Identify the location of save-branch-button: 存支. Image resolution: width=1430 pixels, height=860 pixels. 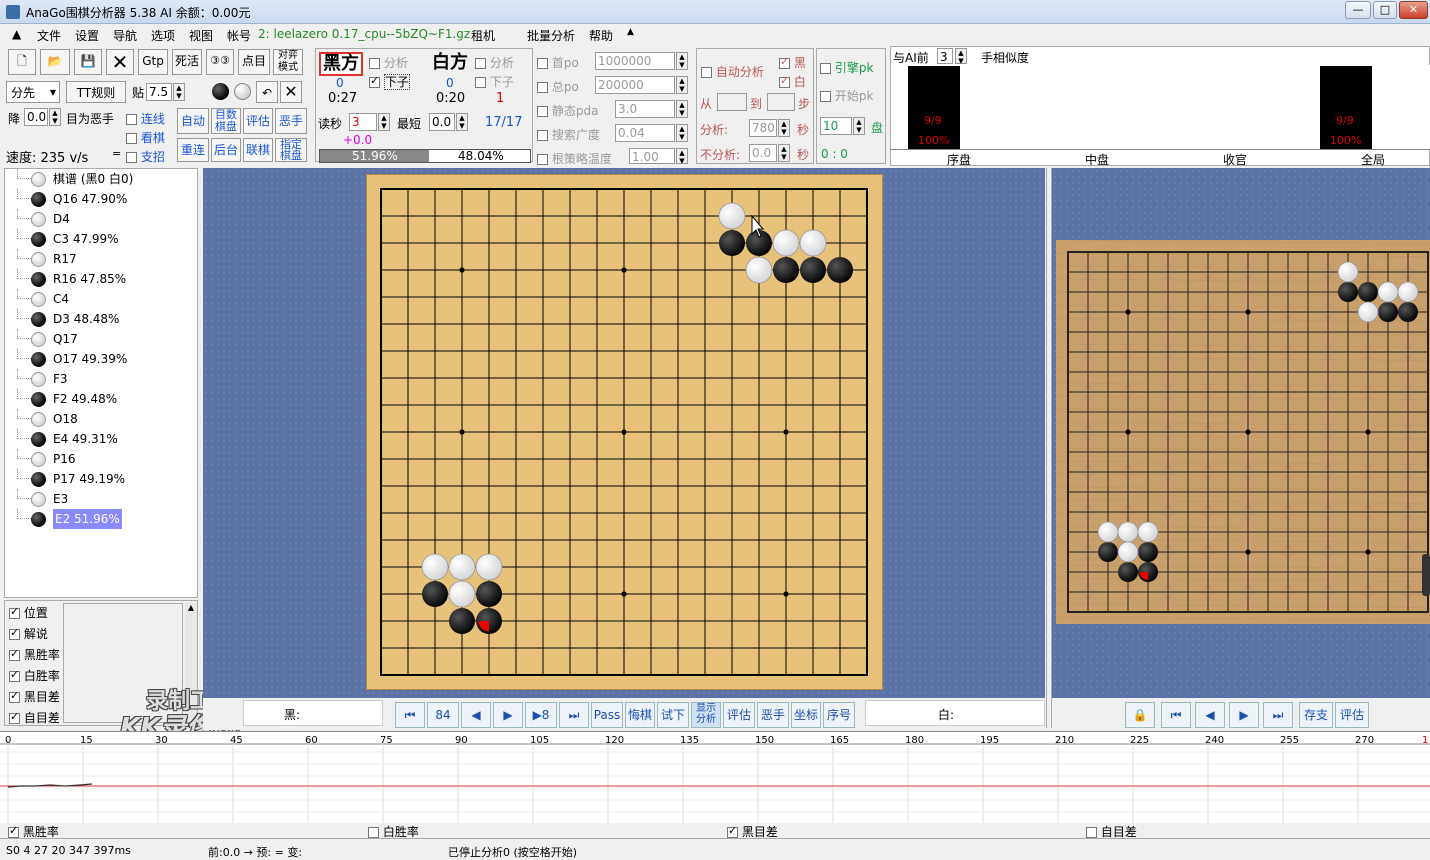
(1316, 715).